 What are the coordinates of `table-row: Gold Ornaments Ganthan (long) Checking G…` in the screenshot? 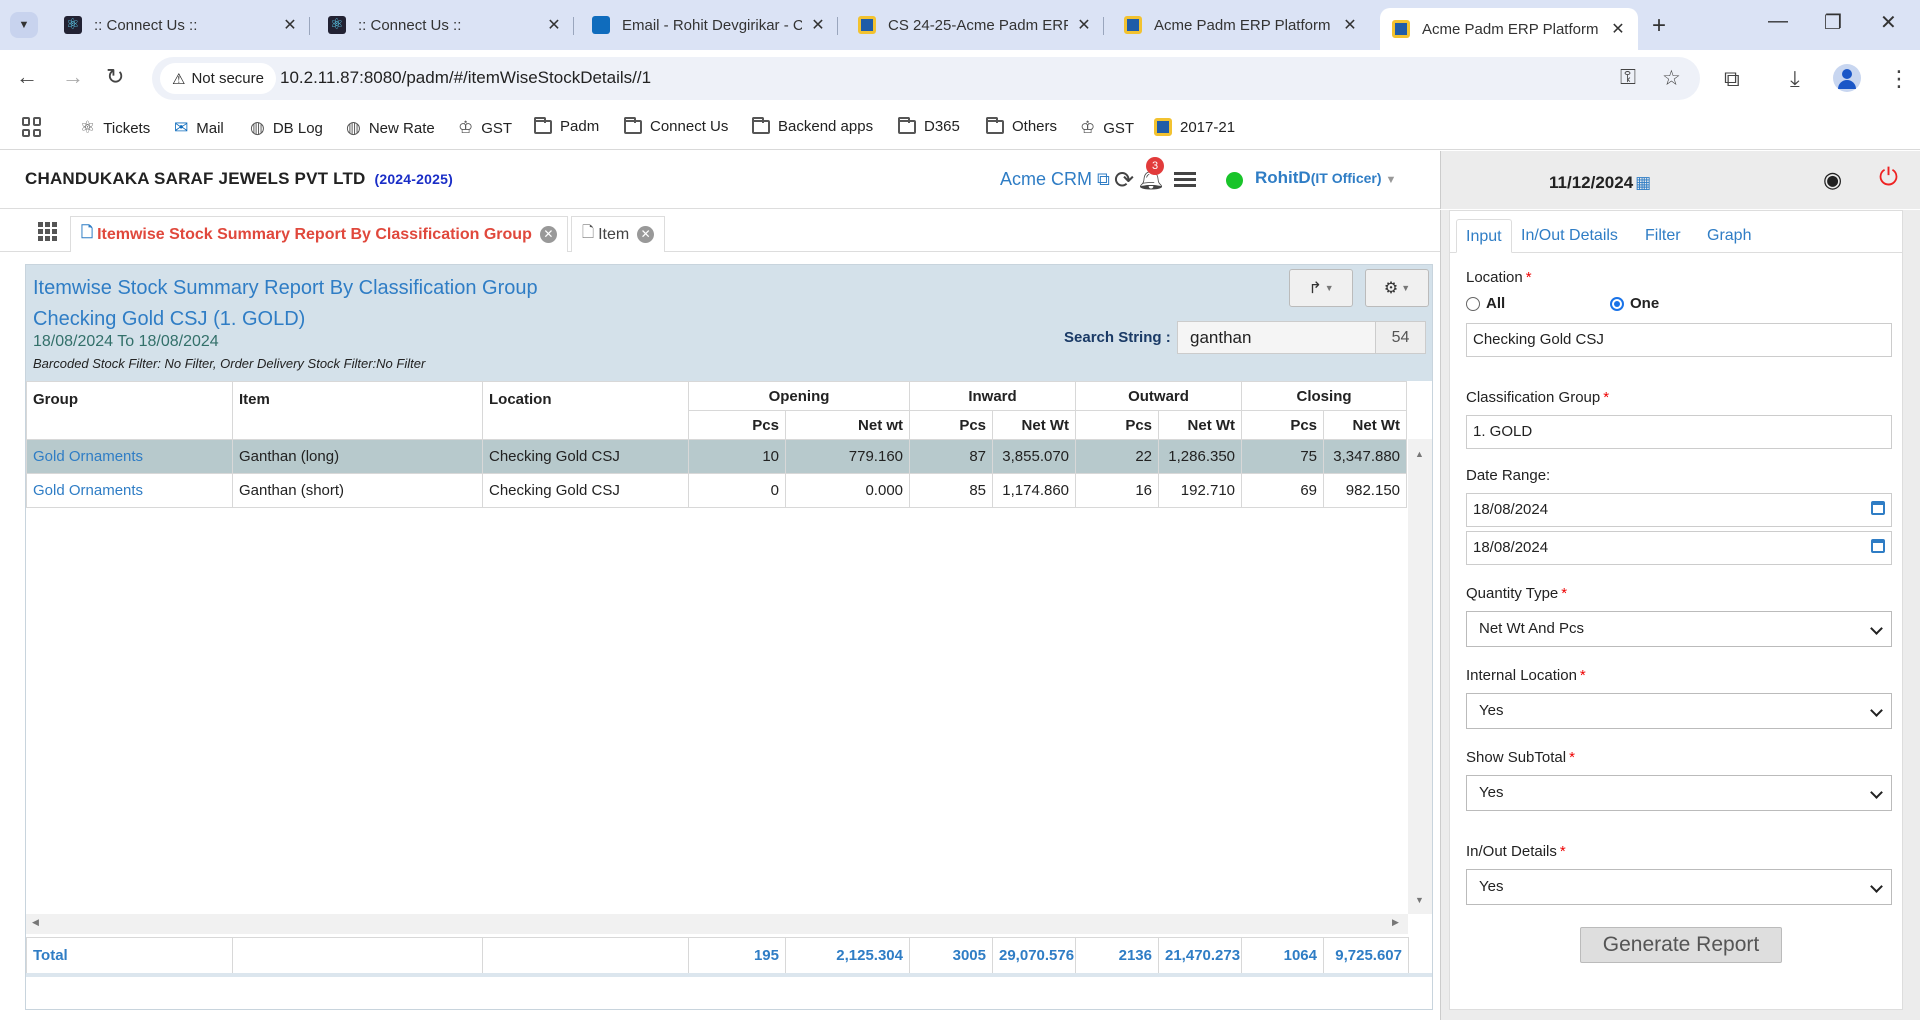 It's located at (717, 456).